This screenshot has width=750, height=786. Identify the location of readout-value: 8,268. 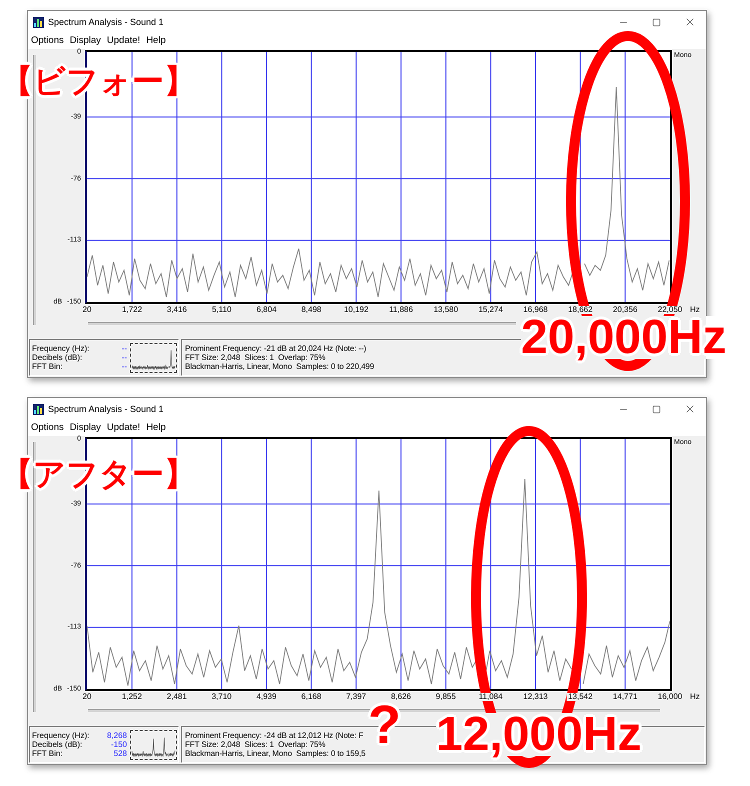
(116, 735).